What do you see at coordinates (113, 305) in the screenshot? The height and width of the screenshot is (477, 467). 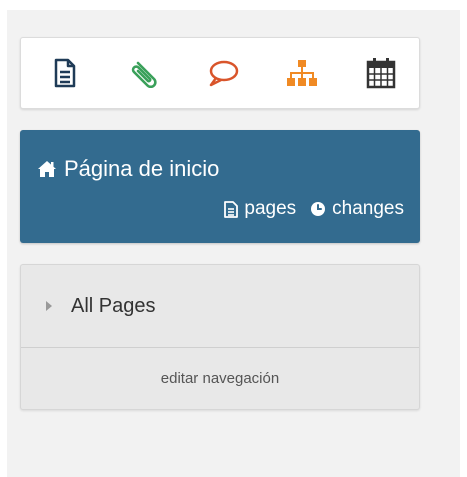 I see `nav-item-label: All Pages` at bounding box center [113, 305].